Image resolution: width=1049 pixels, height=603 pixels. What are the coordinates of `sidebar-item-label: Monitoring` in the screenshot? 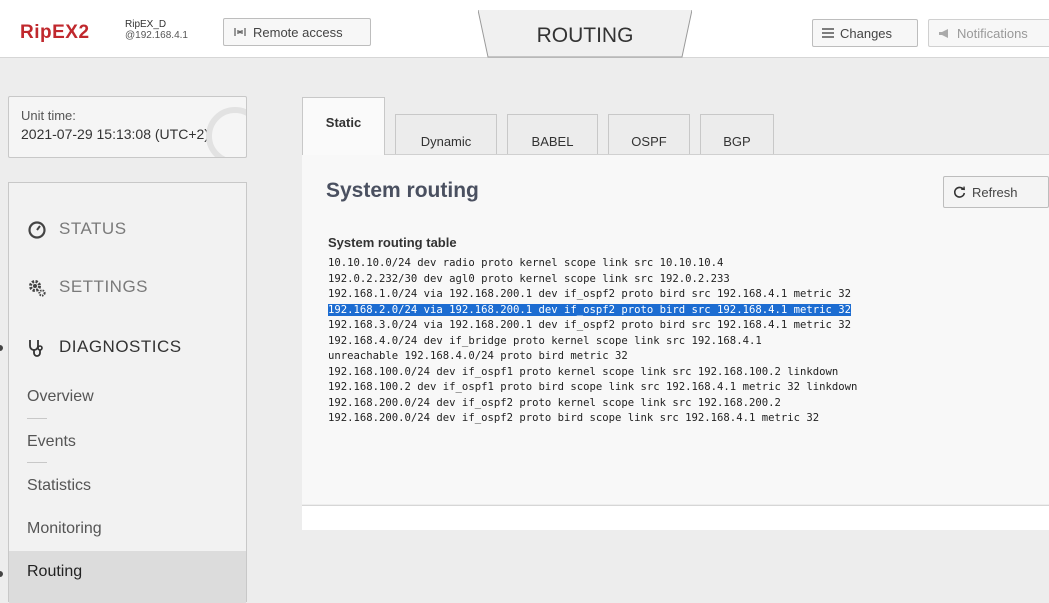 It's located at (64, 528).